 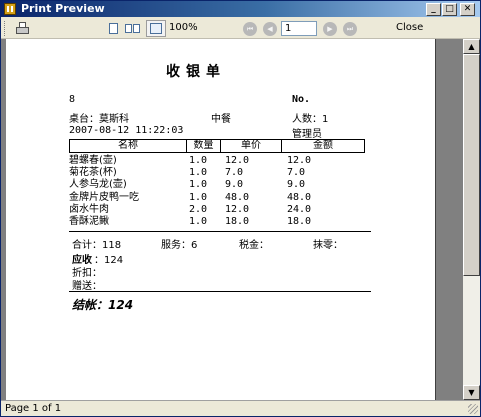 What do you see at coordinates (234, 185) in the screenshot?
I see `item-price: 9.0` at bounding box center [234, 185].